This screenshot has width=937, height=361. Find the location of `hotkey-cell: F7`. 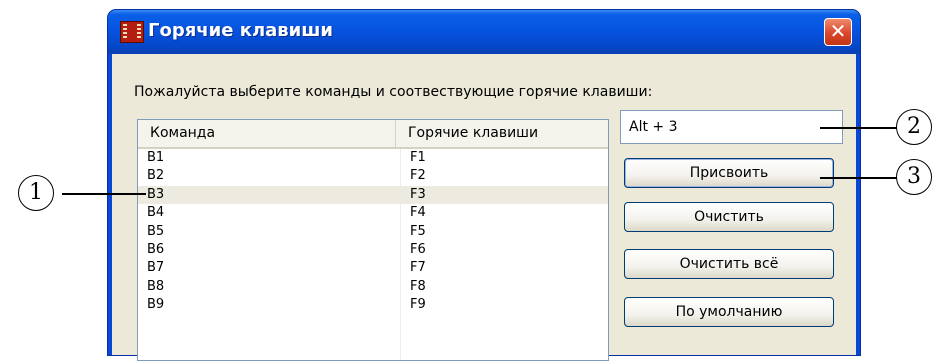

hotkey-cell: F7 is located at coordinates (418, 268).